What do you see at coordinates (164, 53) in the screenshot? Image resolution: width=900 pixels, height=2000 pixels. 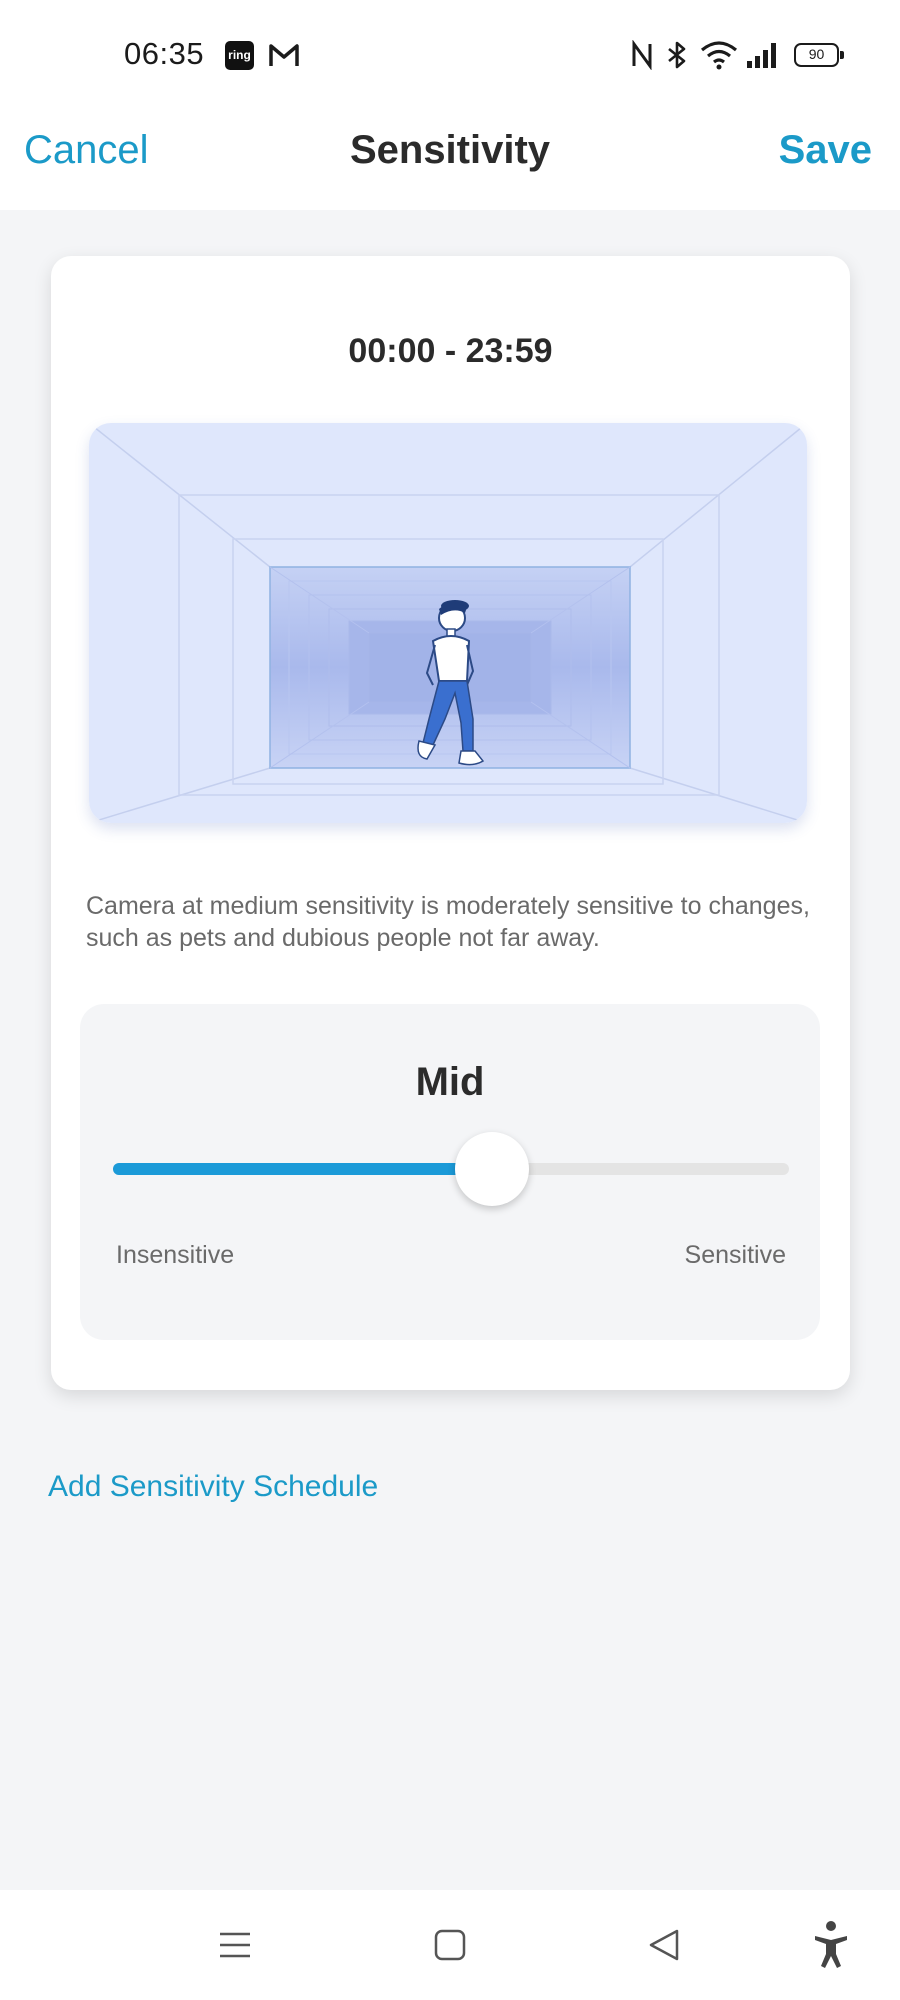 I see `status-time: 06:35` at bounding box center [164, 53].